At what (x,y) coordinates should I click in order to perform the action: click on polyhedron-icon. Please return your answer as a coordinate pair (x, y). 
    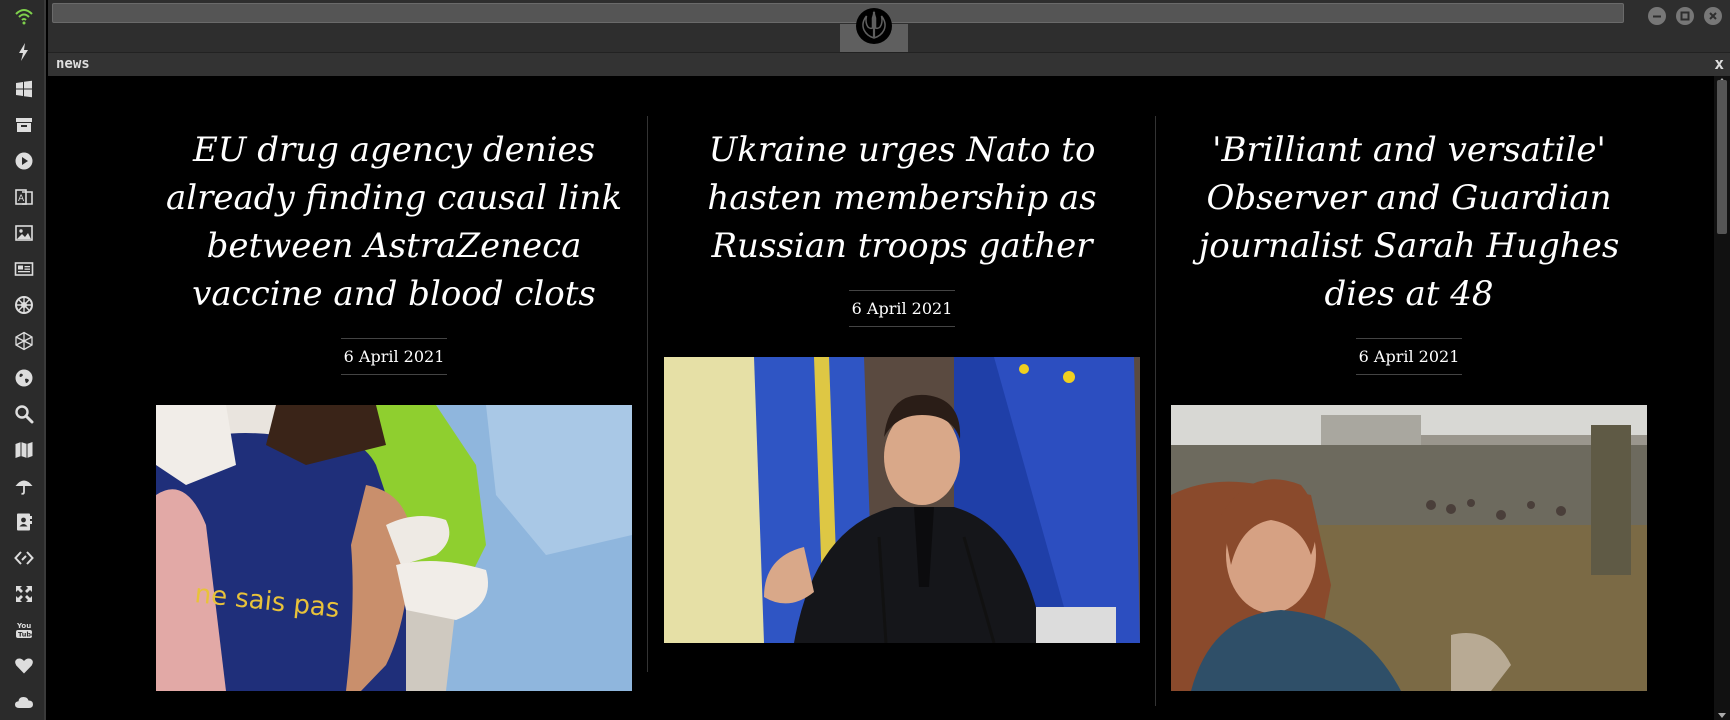
    Looking at the image, I should click on (24, 341).